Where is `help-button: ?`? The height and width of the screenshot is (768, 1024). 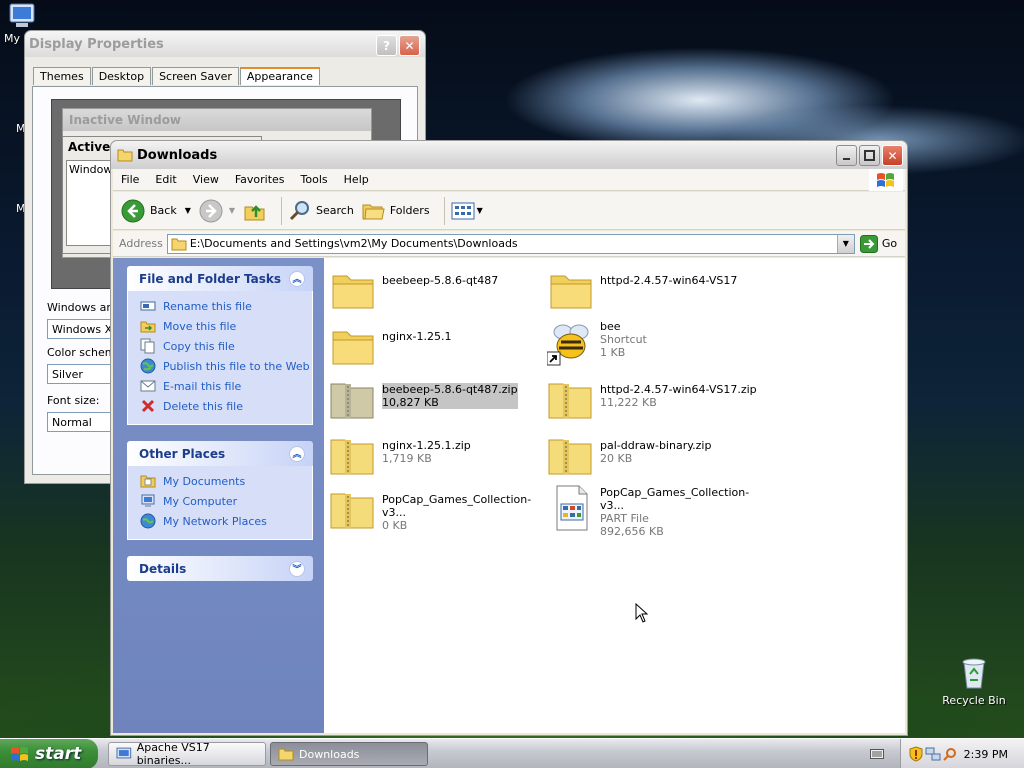 help-button: ? is located at coordinates (386, 45).